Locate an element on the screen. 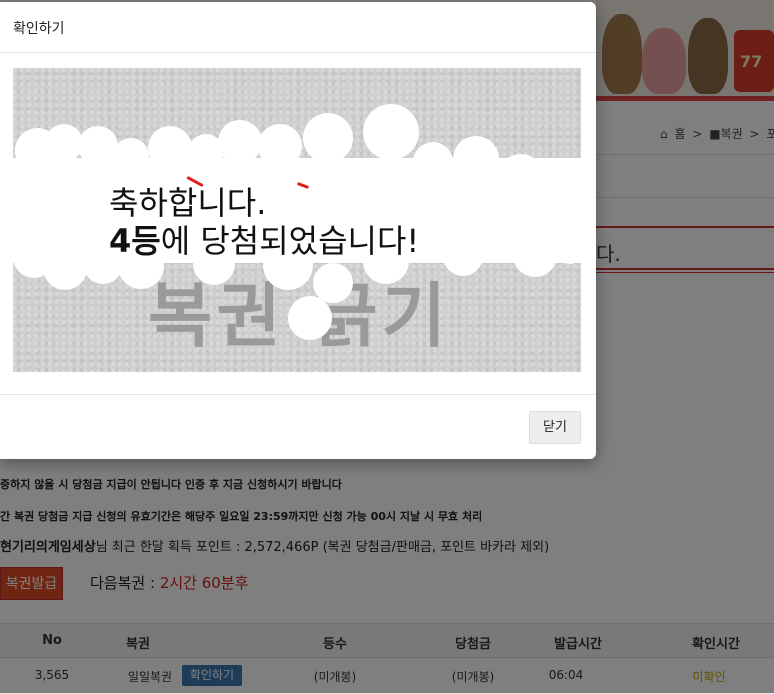 The width and height of the screenshot is (774, 694). prize-rank: 4등 is located at coordinates (135, 241).